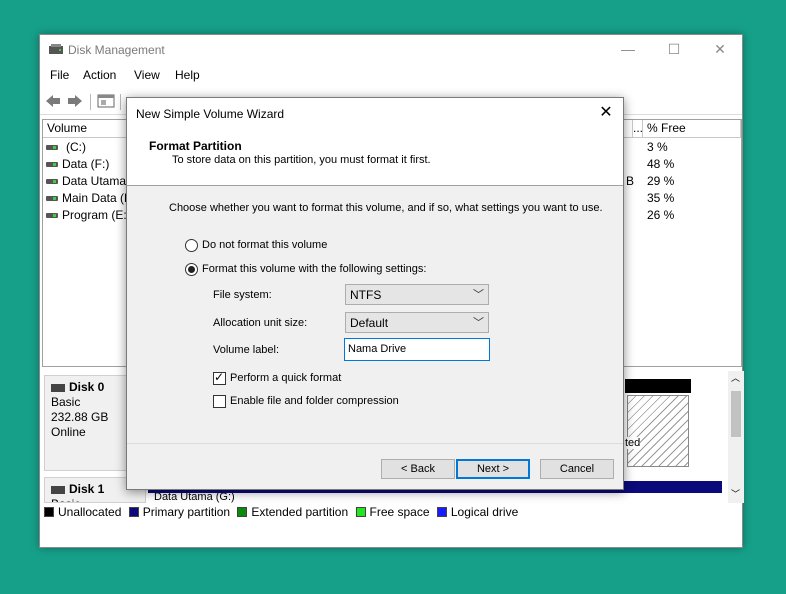 The height and width of the screenshot is (594, 786). I want to click on unallocated-hatch, so click(658, 431).